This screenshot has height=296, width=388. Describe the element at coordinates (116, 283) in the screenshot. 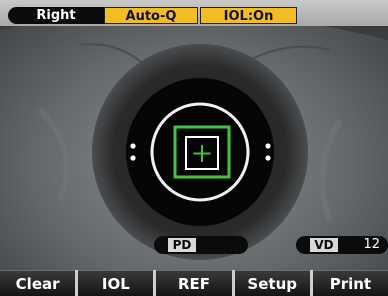

I see `iol-button: IOL` at that location.